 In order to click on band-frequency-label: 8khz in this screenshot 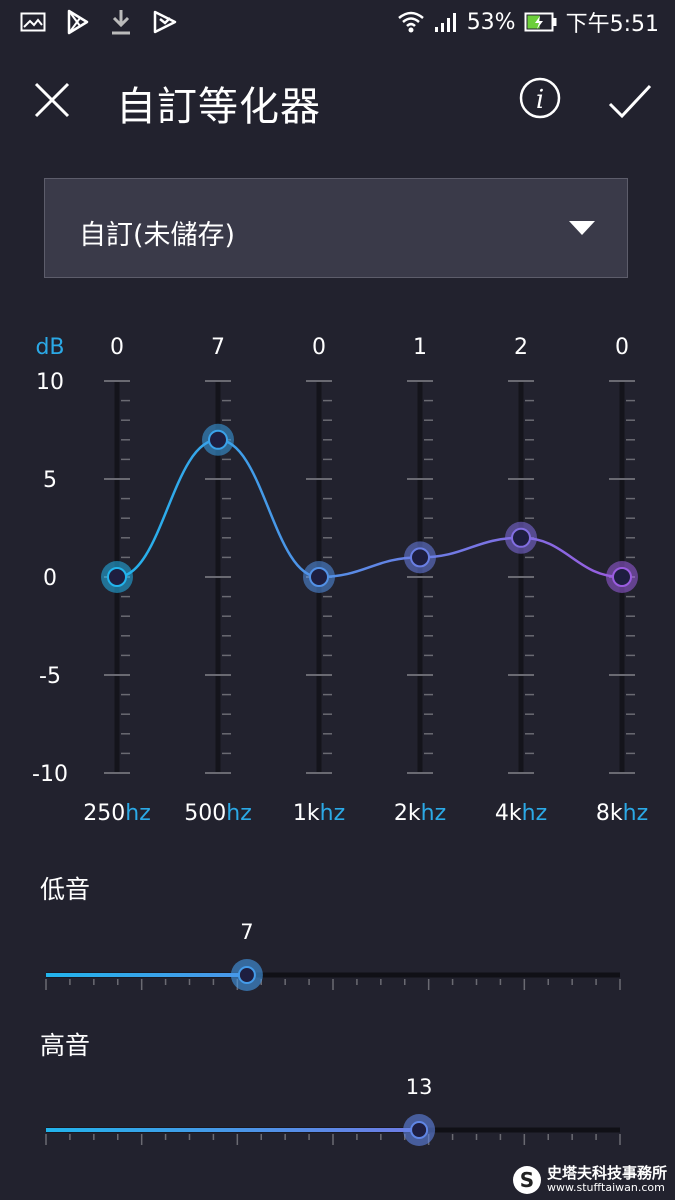, I will do `click(622, 813)`.